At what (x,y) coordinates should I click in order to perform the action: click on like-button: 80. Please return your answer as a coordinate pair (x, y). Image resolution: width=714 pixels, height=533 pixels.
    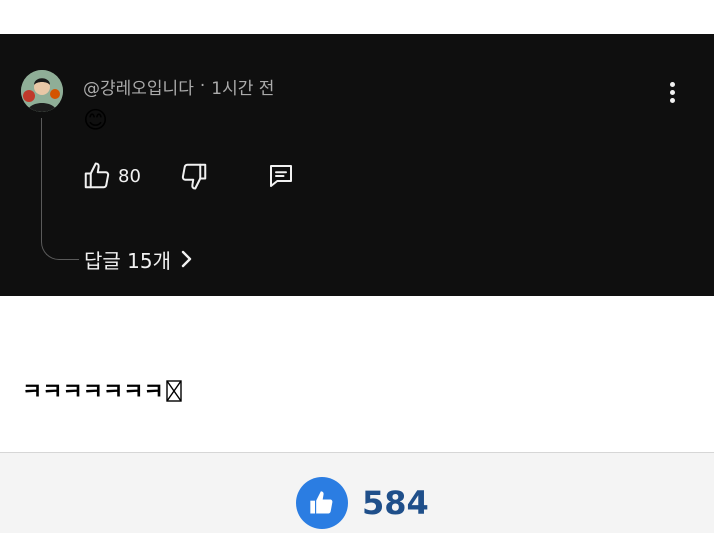
    Looking at the image, I should click on (111, 176).